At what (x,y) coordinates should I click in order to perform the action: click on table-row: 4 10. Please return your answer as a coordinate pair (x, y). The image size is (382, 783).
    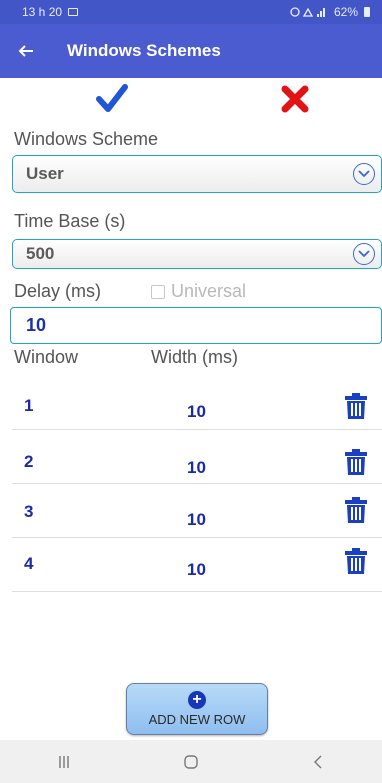
    Looking at the image, I should click on (197, 565).